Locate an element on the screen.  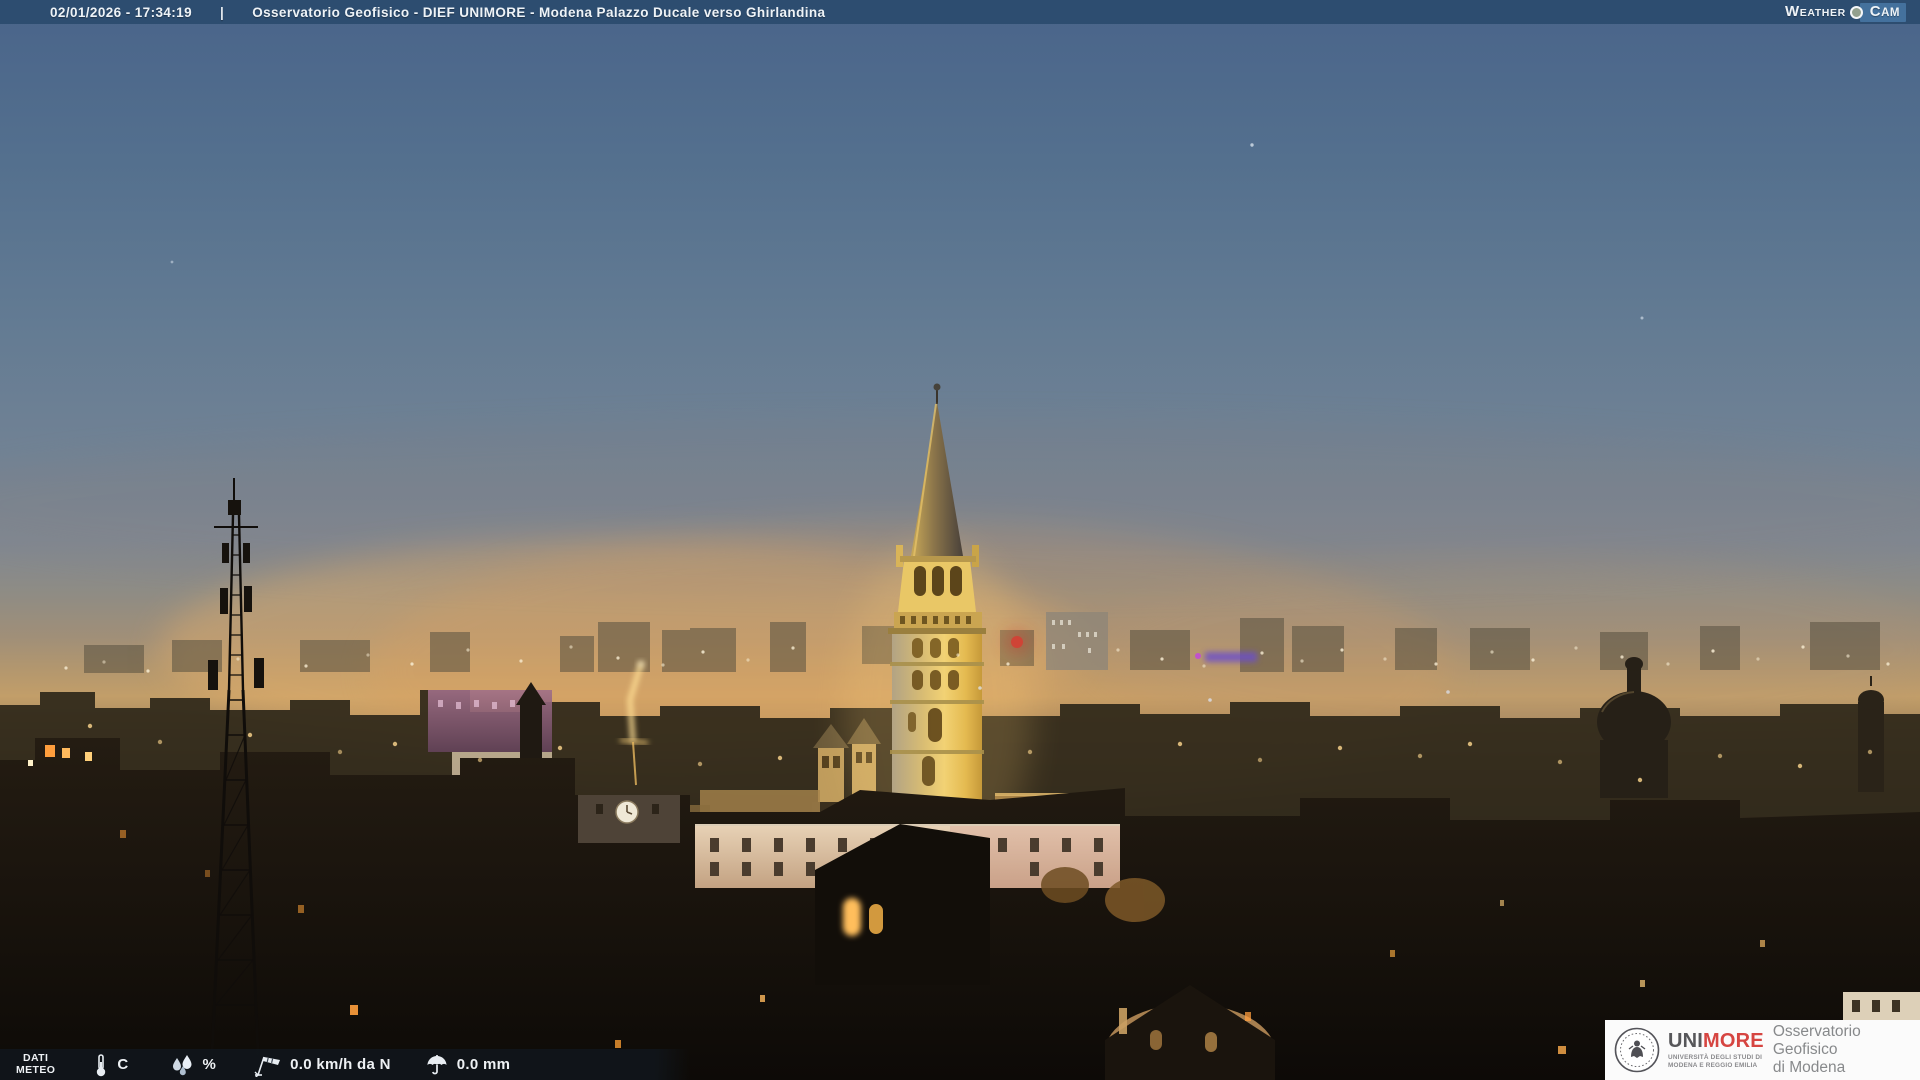
wind-value: 0.0 km/h da N is located at coordinates (340, 1064).